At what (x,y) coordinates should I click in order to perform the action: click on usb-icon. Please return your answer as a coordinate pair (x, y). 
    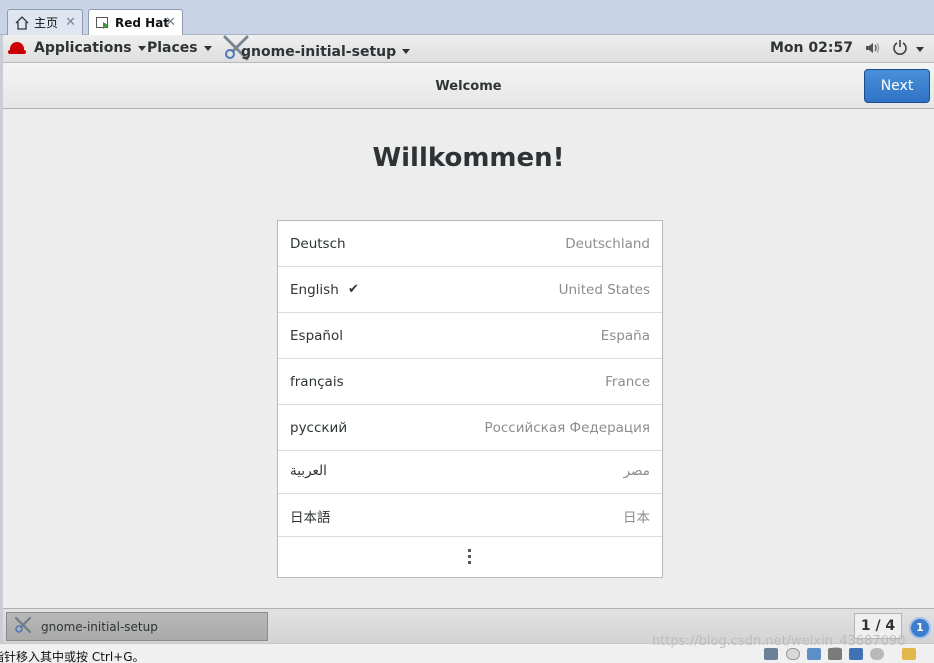
    Looking at the image, I should click on (856, 654).